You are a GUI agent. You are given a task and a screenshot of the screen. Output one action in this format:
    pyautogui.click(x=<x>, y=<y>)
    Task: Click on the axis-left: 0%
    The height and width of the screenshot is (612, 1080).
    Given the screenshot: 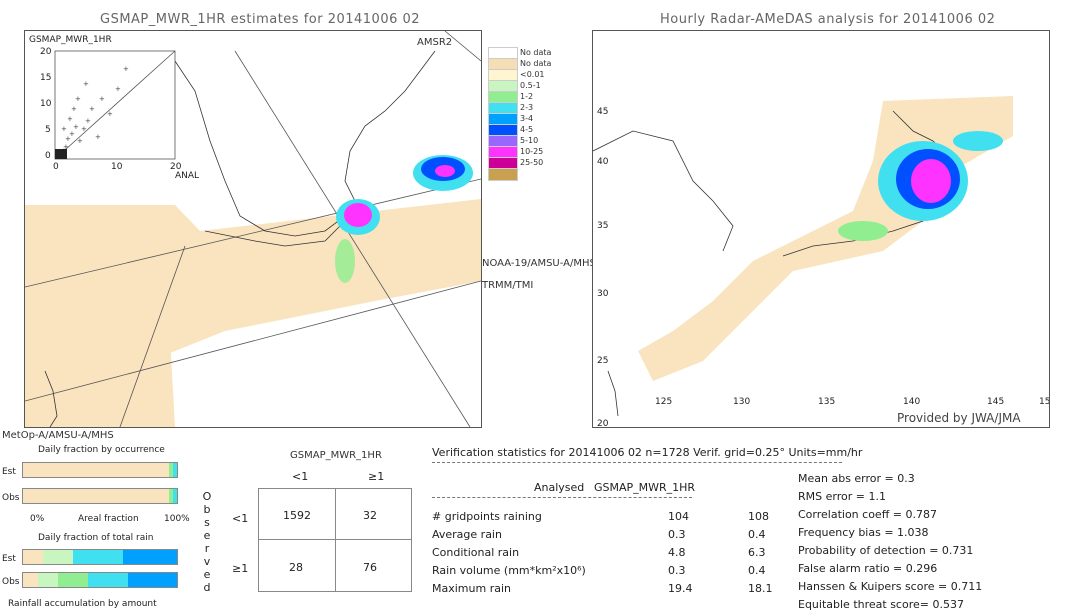 What is the action you would take?
    pyautogui.click(x=37, y=519)
    